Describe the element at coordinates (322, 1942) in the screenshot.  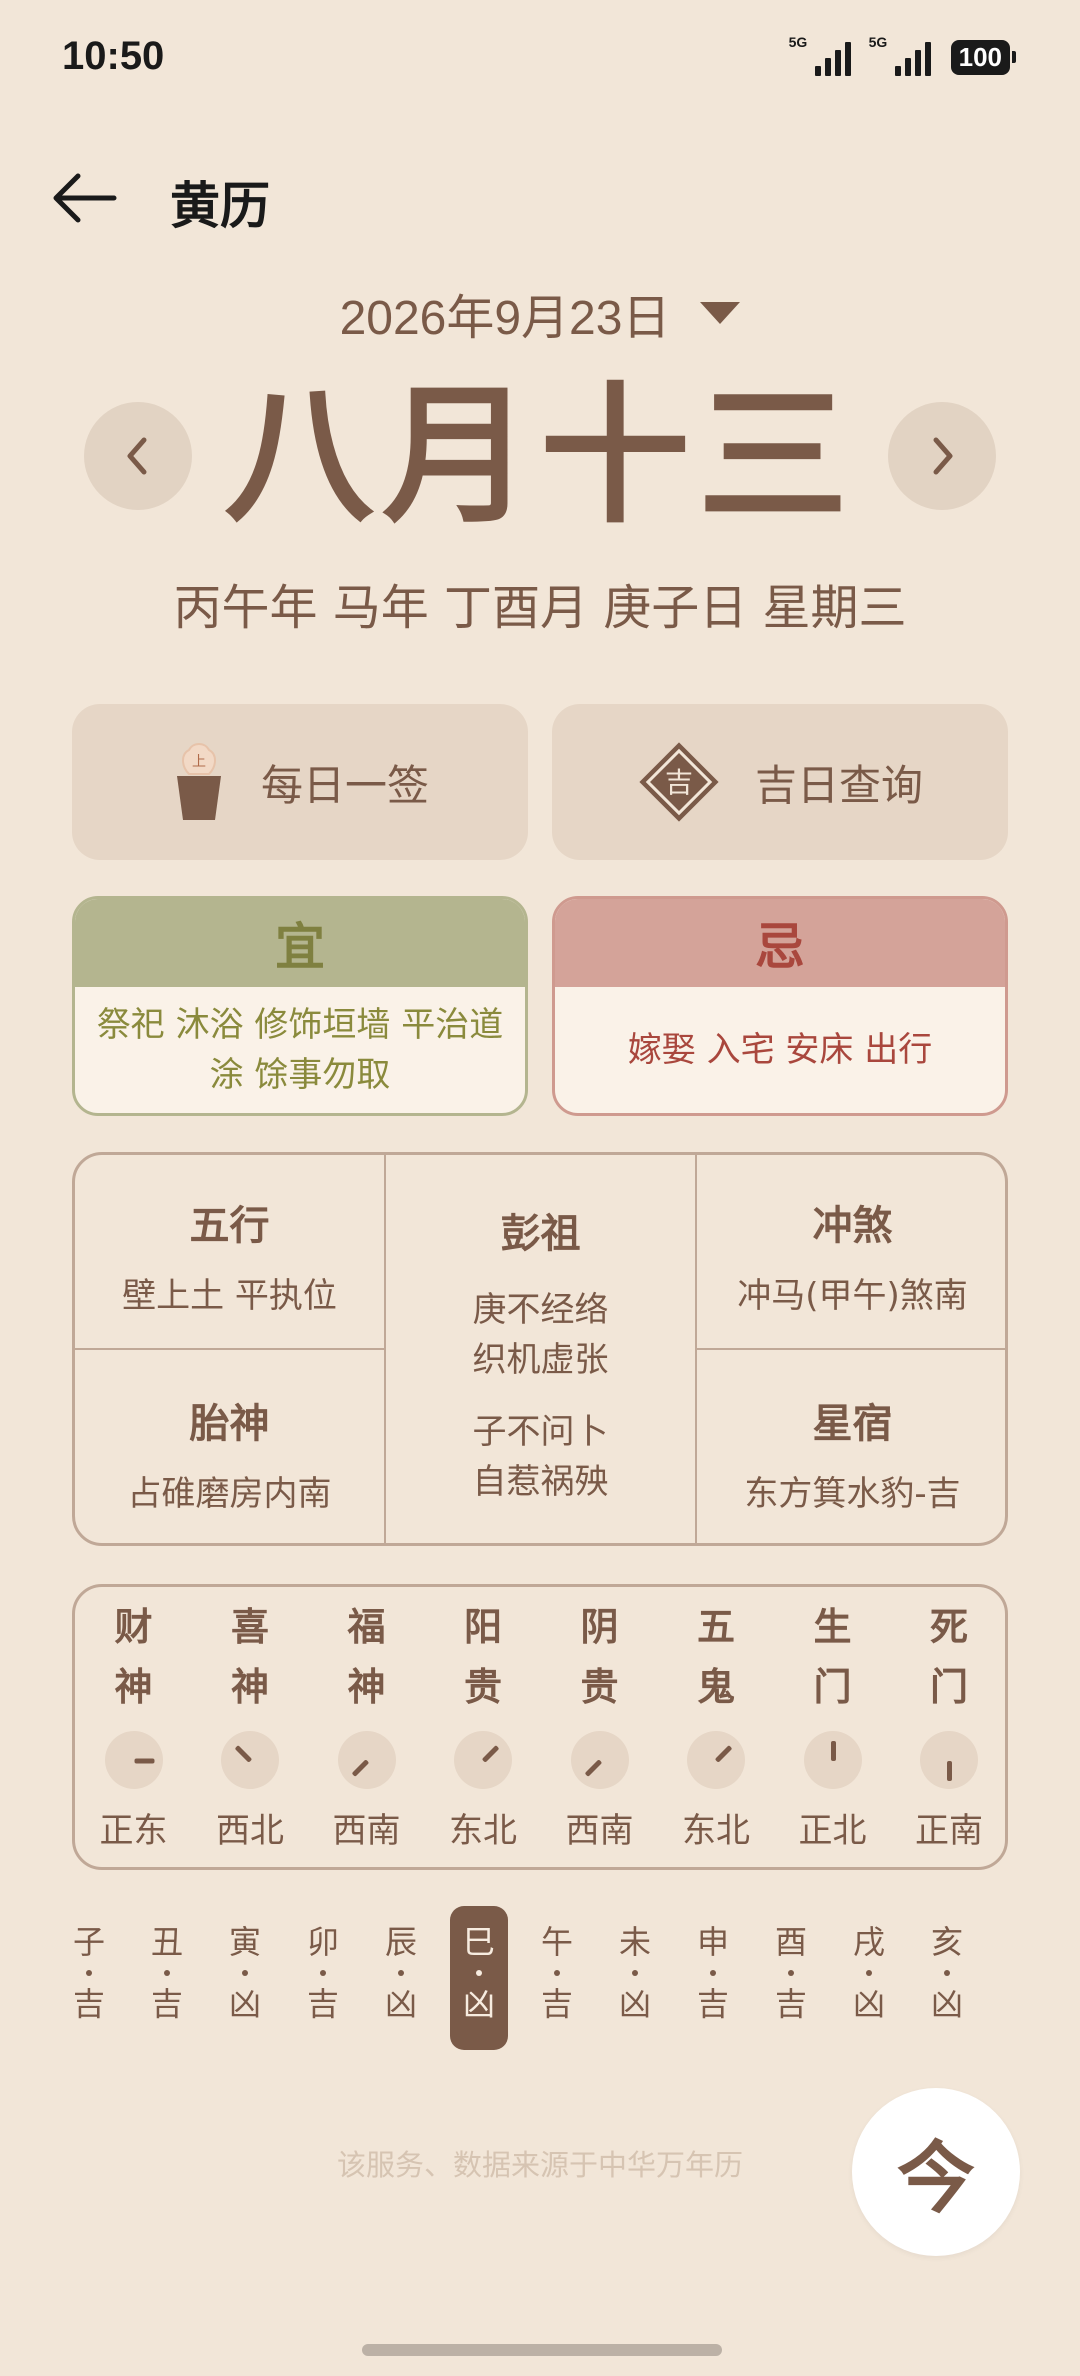
I see `hour-branch: 卯` at that location.